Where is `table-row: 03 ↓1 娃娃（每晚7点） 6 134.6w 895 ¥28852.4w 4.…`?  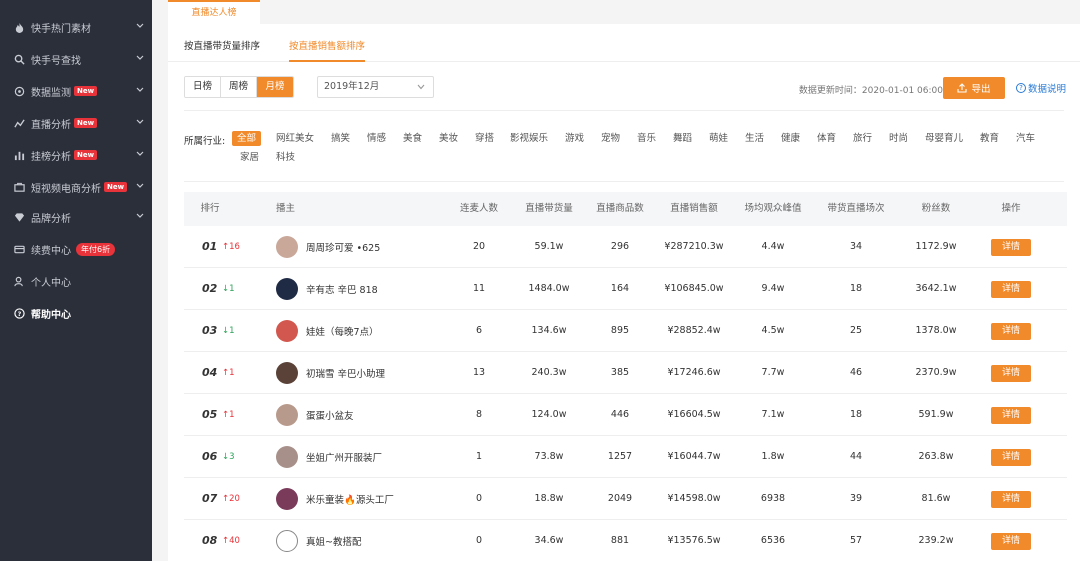
table-row: 03 ↓1 娃娃（每晚7点） 6 134.6w 895 ¥28852.4w 4.… is located at coordinates (625, 331).